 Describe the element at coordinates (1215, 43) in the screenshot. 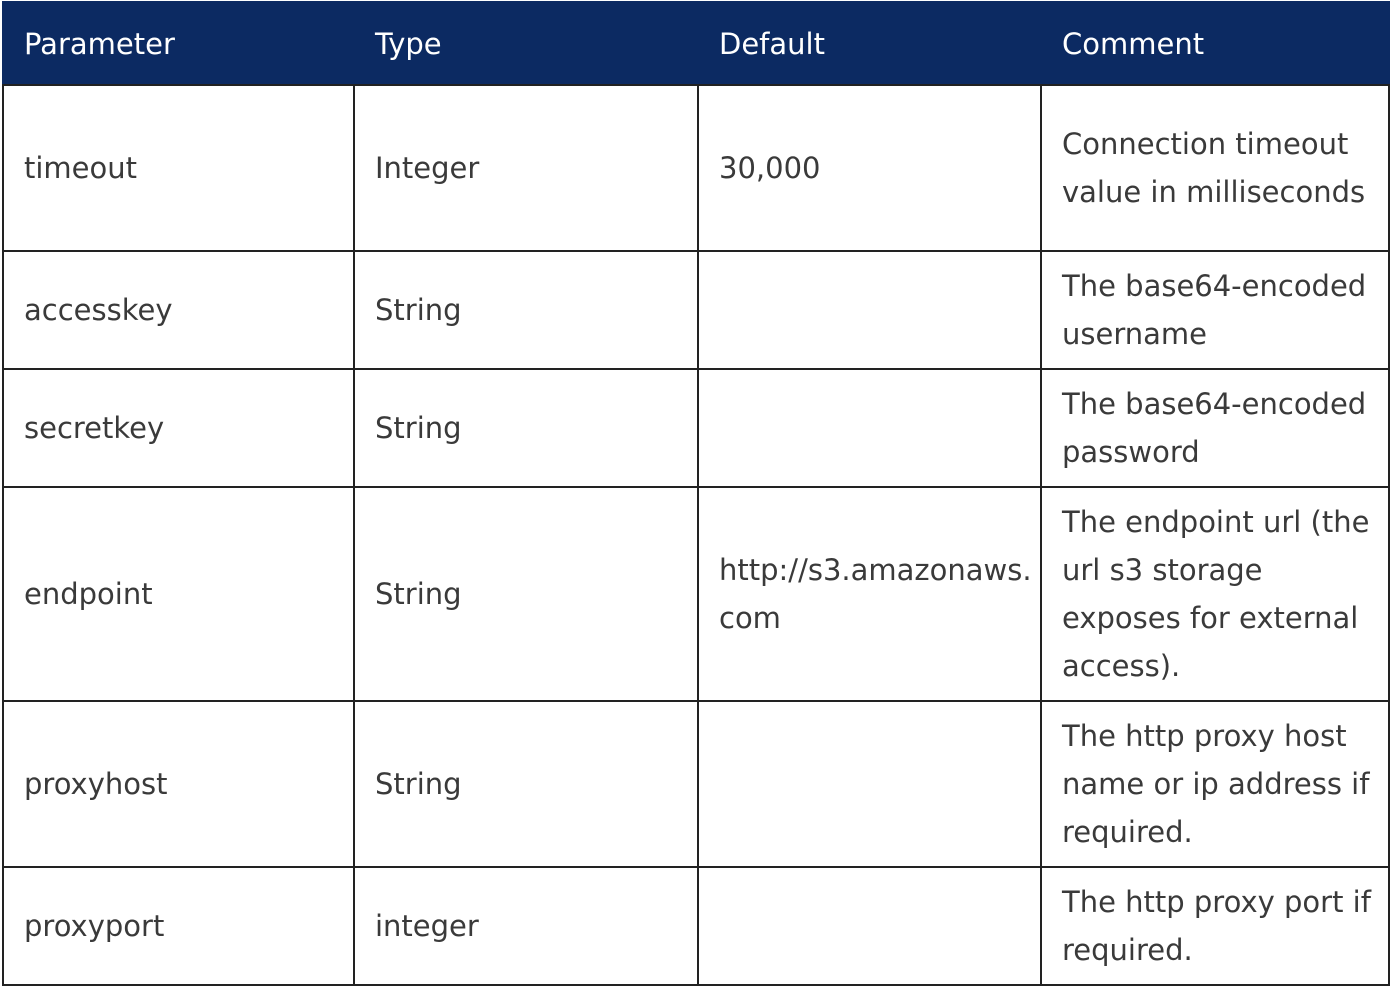

I see `header-comment: Comment` at that location.